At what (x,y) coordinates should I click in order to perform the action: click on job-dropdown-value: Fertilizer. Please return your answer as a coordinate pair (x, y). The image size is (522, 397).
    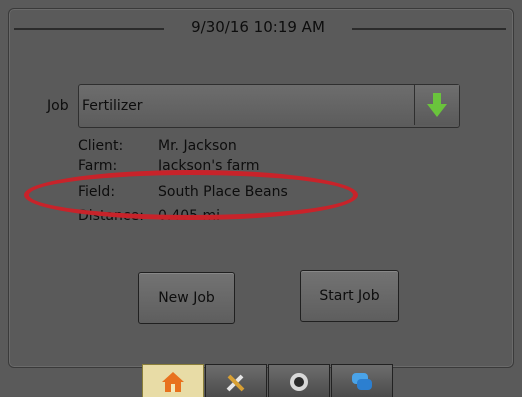
    Looking at the image, I should click on (112, 106).